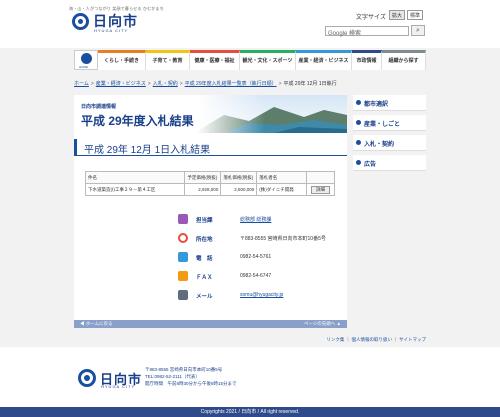 The width and height of the screenshot is (500, 417). What do you see at coordinates (404, 60) in the screenshot?
I see `gnav-item-org: 組織から探す` at bounding box center [404, 60].